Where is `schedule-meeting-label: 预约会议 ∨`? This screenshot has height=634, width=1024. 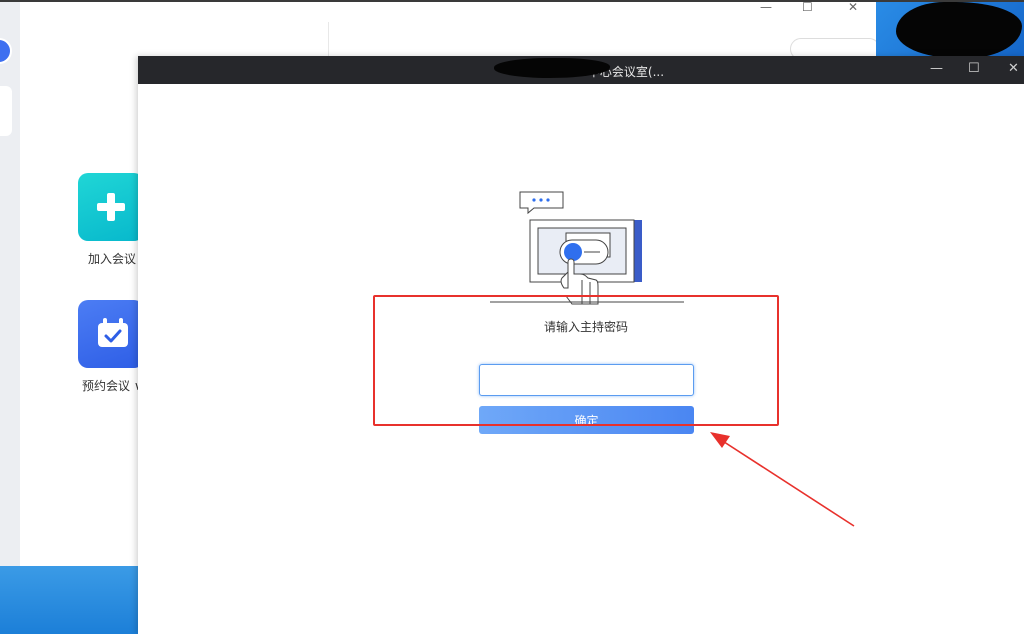
schedule-meeting-label: 预约会议 ∨ is located at coordinates (112, 385).